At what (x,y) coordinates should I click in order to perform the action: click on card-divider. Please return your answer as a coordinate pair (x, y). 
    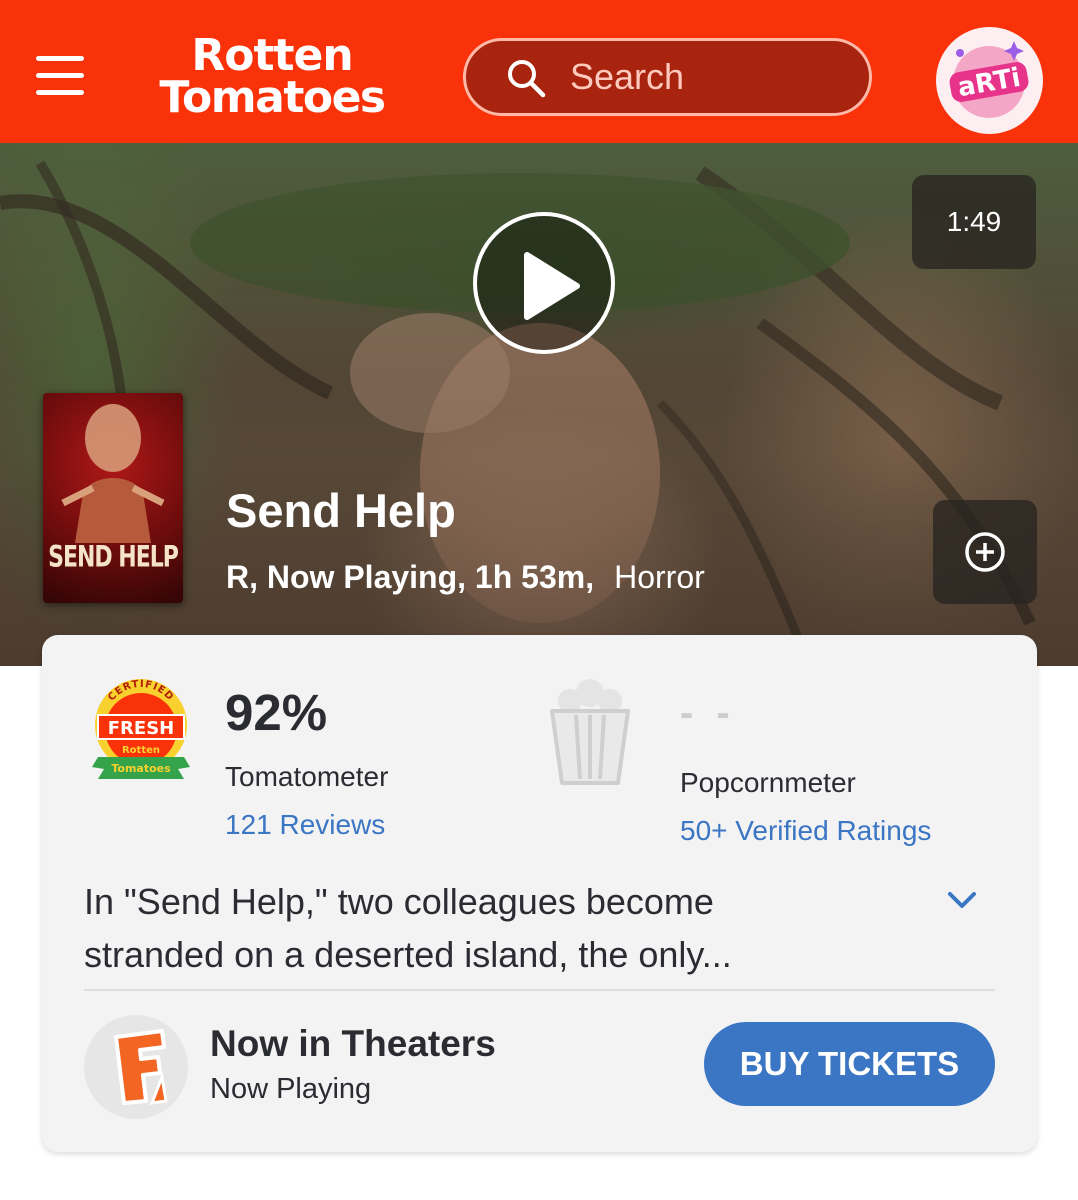
    Looking at the image, I should click on (539, 990).